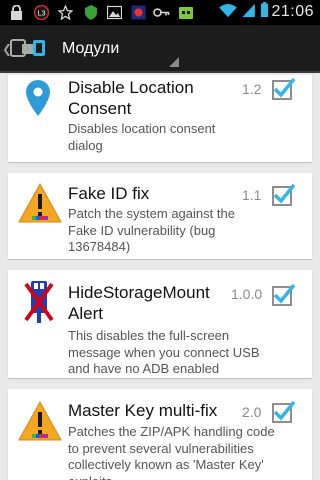 Image resolution: width=320 pixels, height=480 pixels. What do you see at coordinates (16, 12) in the screenshot?
I see `lock-icon` at bounding box center [16, 12].